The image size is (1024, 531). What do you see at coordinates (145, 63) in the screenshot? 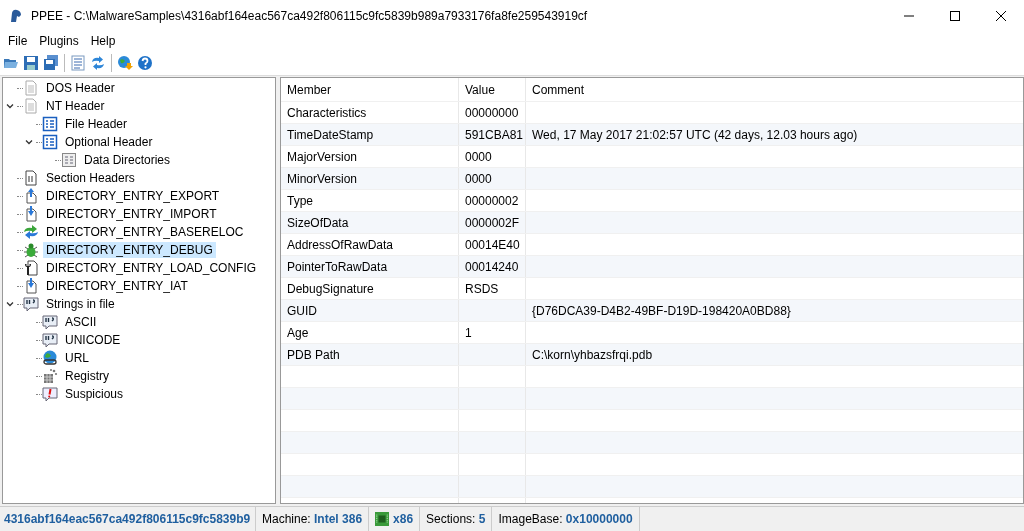
I see `help-icon` at bounding box center [145, 63].